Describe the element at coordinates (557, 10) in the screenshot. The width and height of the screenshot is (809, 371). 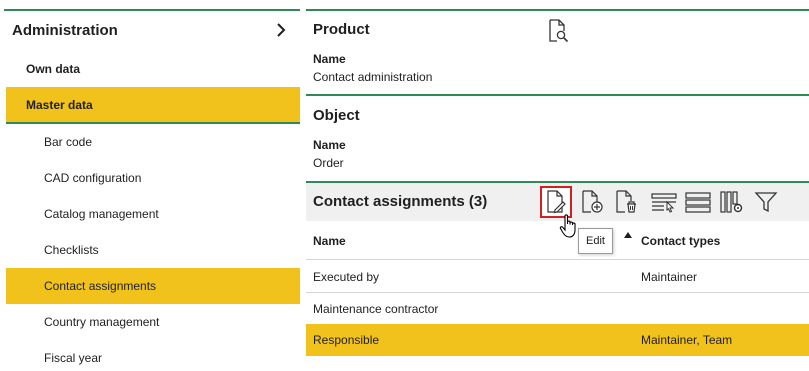
I see `product-accent-line` at that location.